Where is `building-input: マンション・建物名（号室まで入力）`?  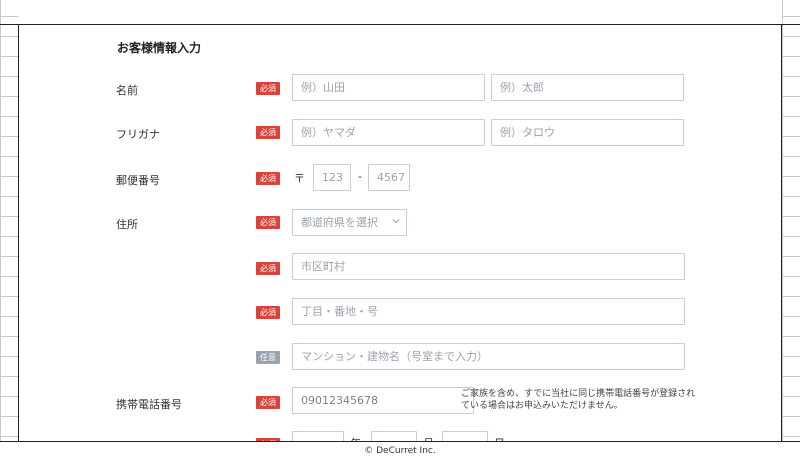 building-input: マンション・建物名（号室まで入力） is located at coordinates (488, 356).